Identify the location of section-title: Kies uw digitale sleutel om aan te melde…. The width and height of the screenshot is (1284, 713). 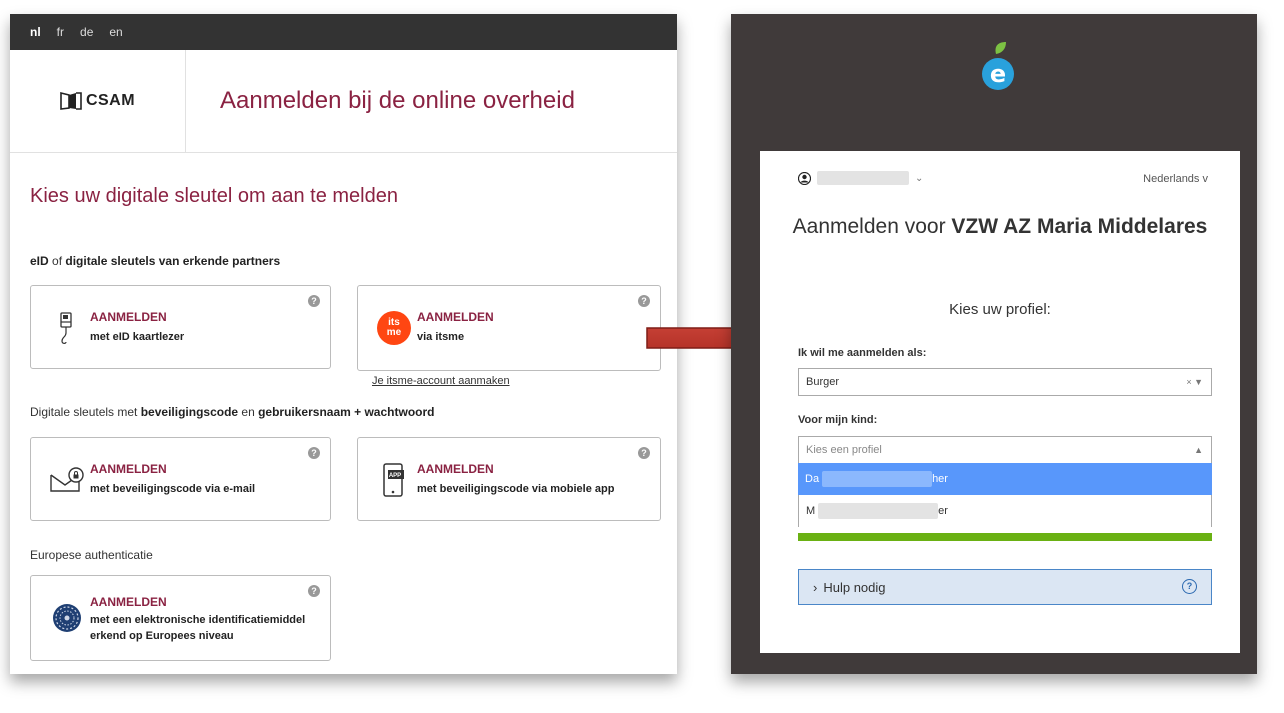
(214, 196).